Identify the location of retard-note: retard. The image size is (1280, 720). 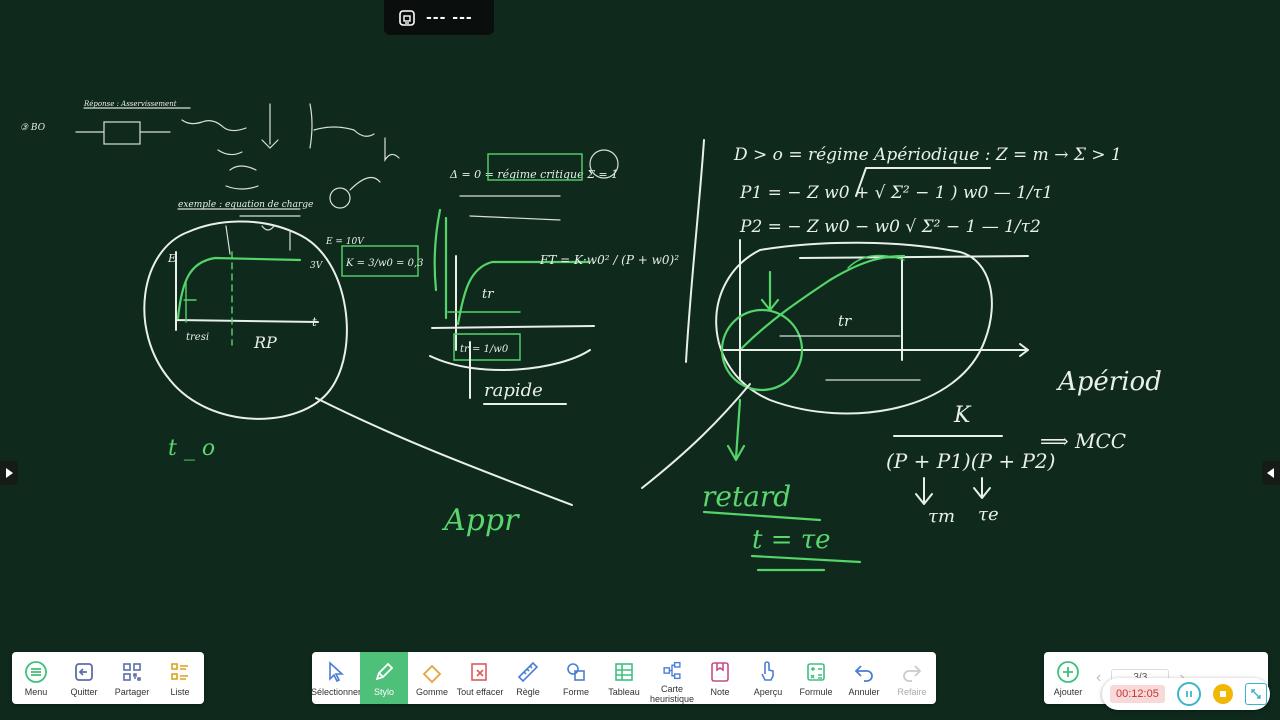
(746, 496).